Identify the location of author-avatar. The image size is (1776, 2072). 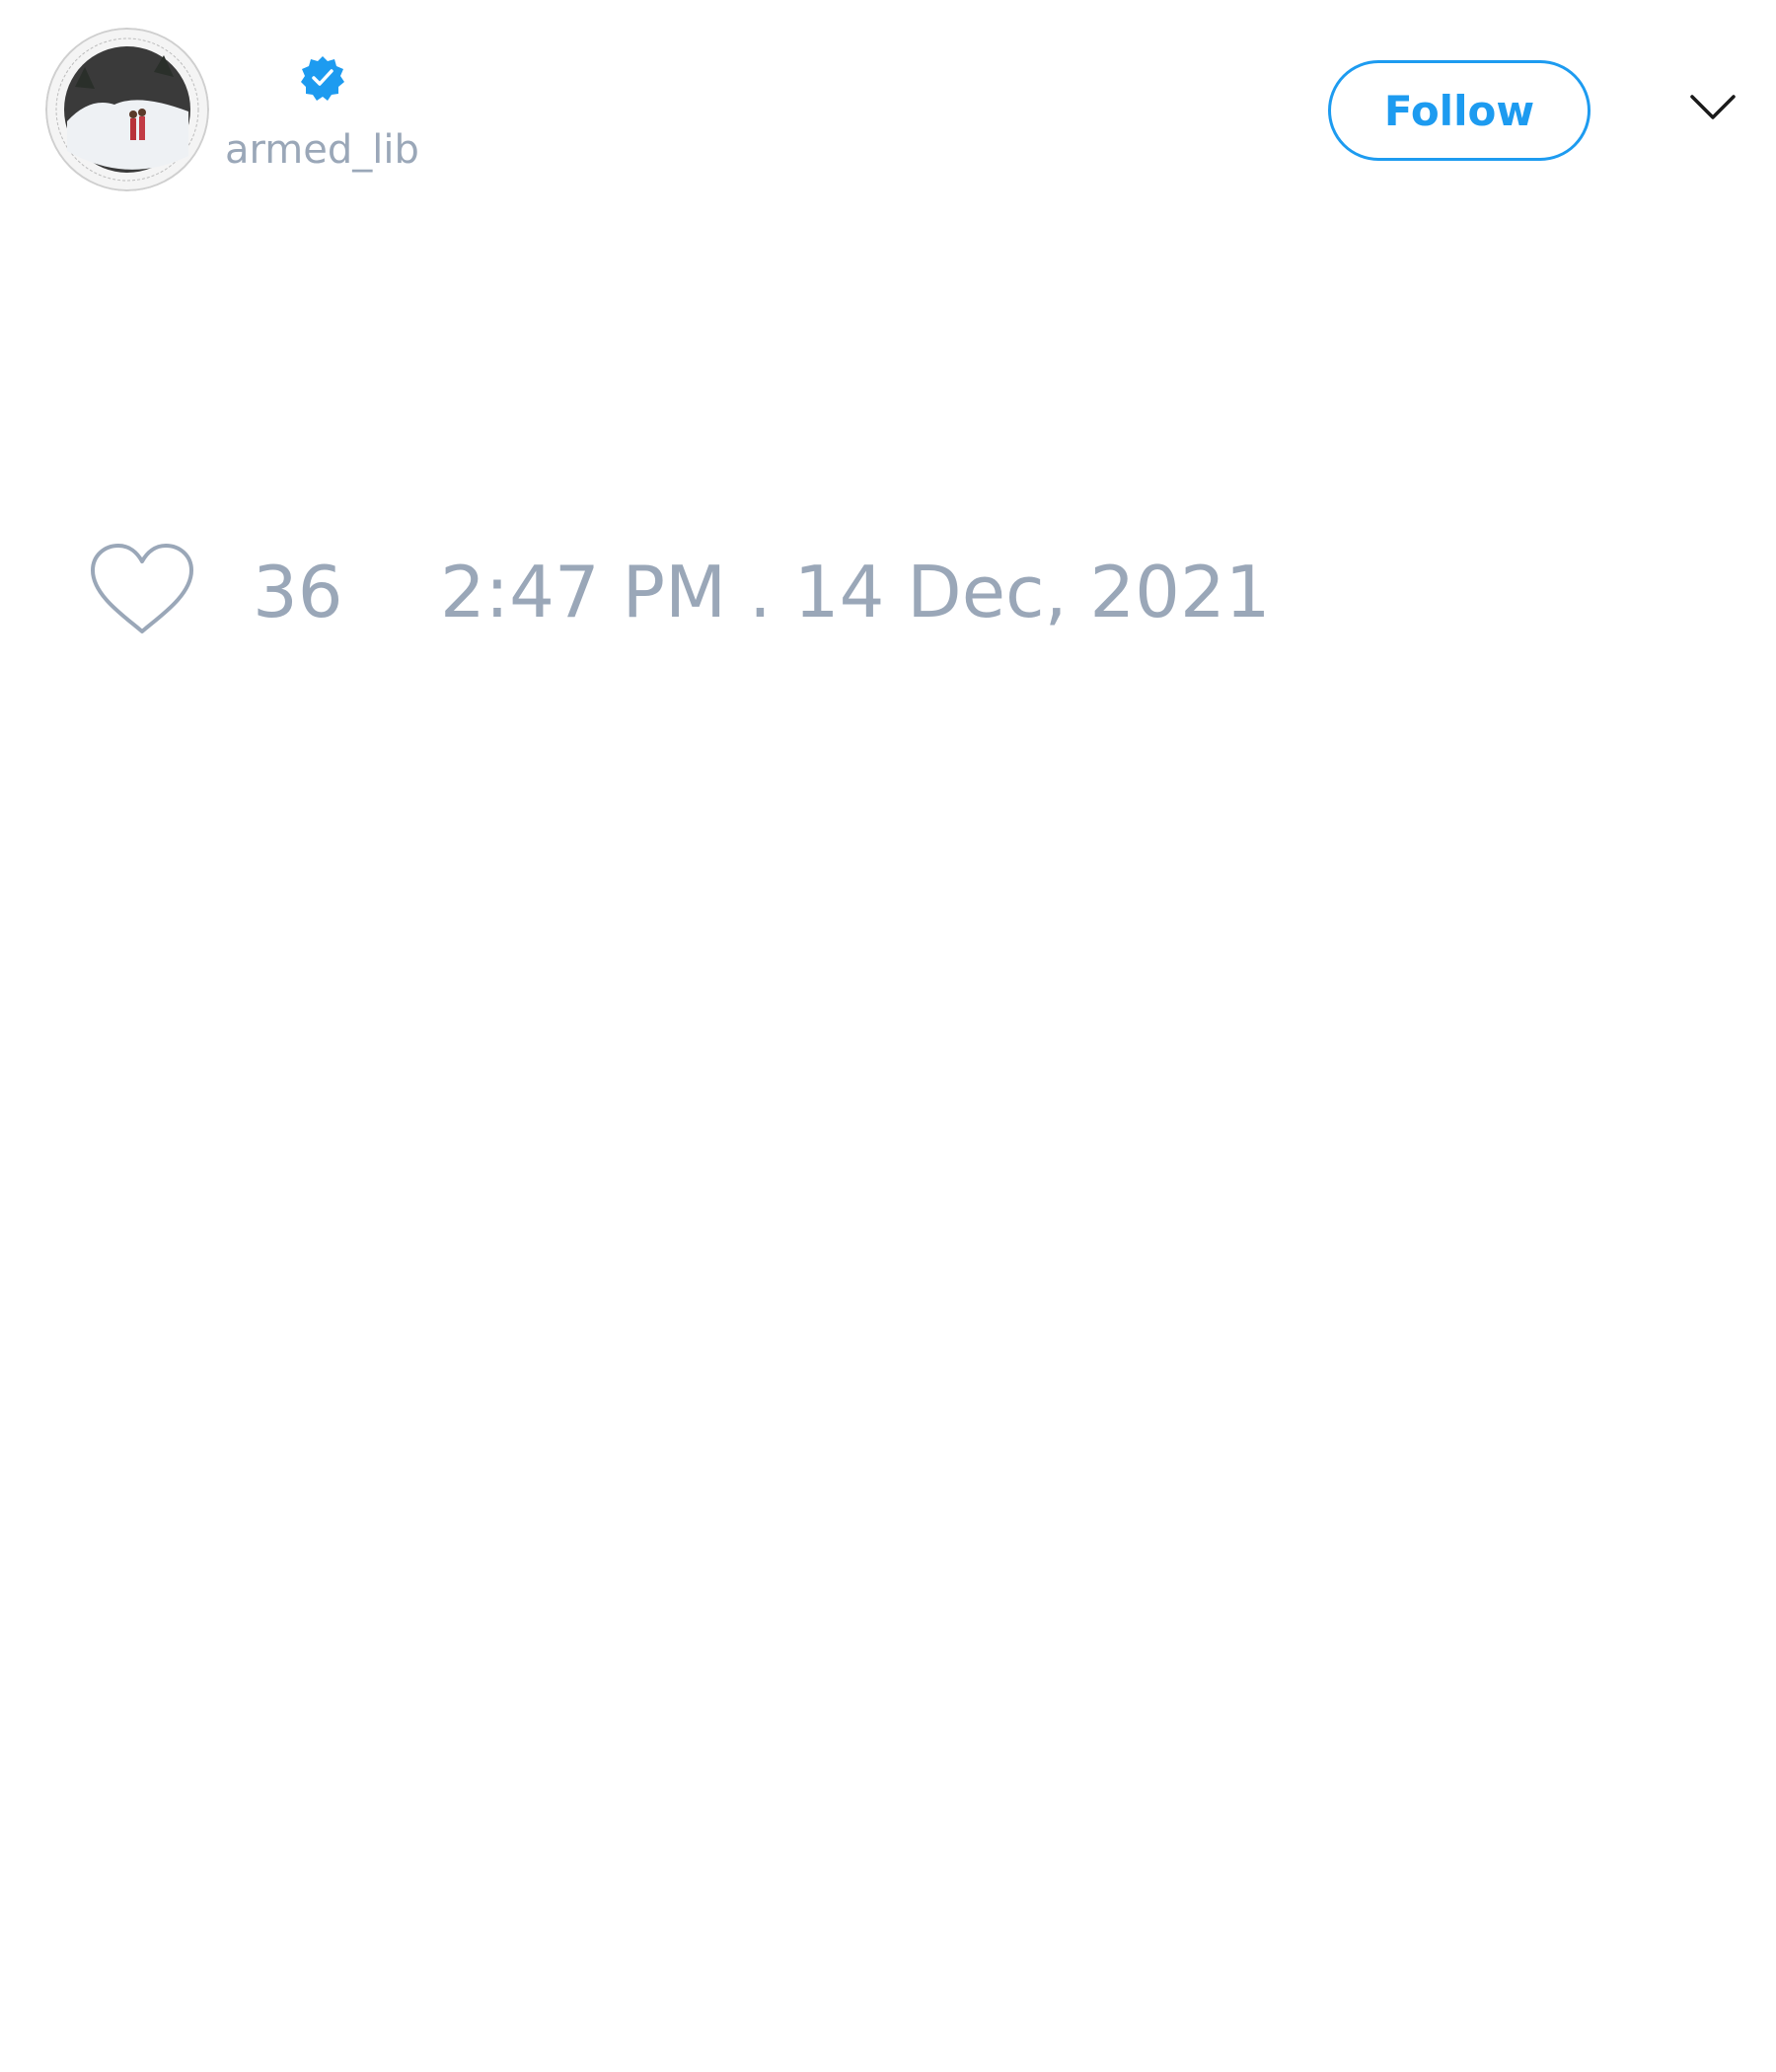
(127, 110).